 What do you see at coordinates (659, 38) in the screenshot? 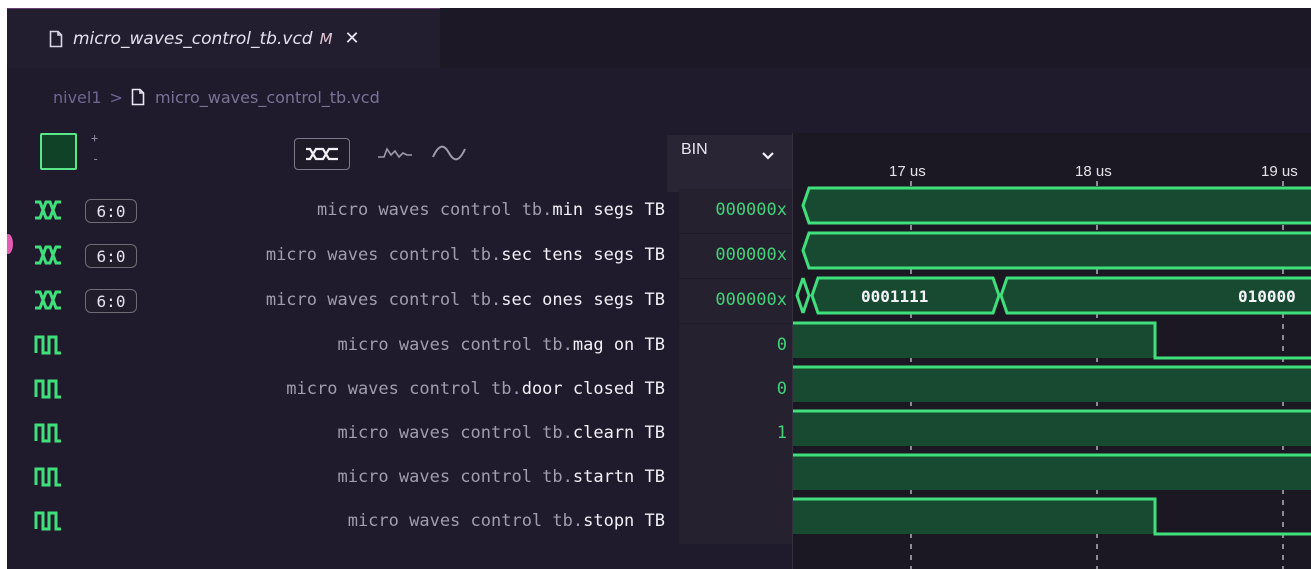
I see `tab-bar: micro_waves_control_tb.vcd M ✕` at bounding box center [659, 38].